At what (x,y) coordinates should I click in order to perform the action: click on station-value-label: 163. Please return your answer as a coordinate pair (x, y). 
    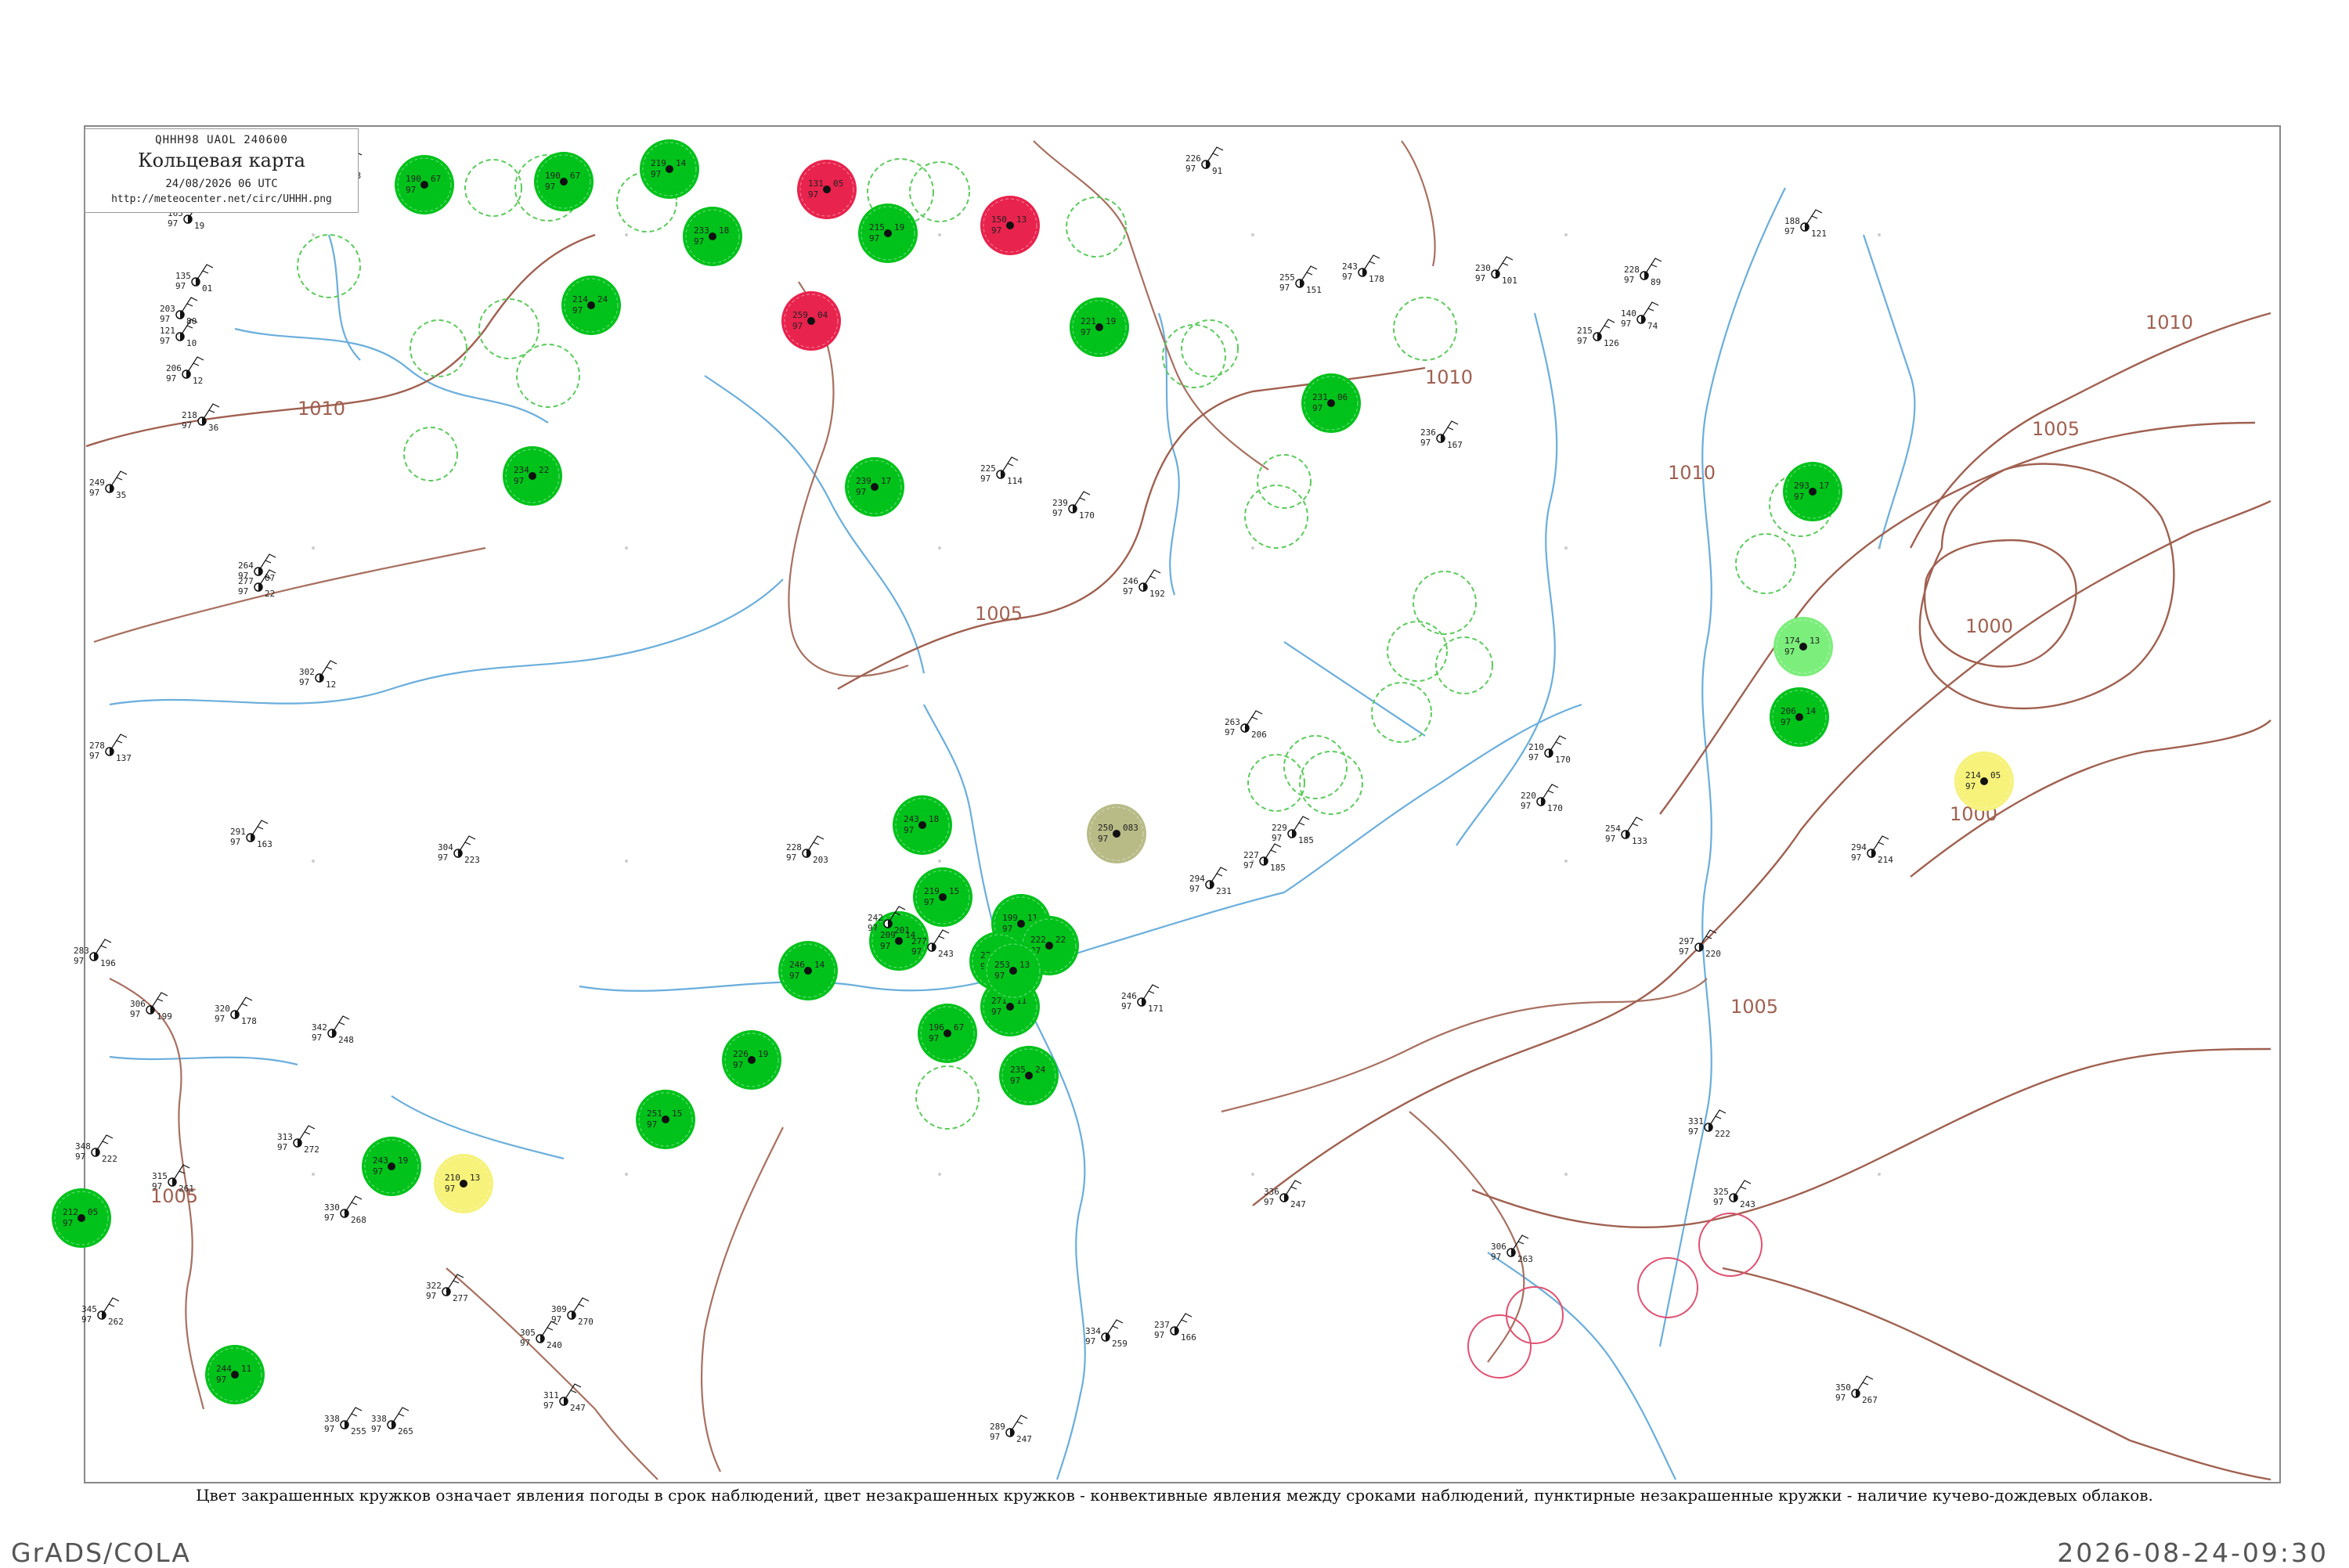
    Looking at the image, I should click on (265, 844).